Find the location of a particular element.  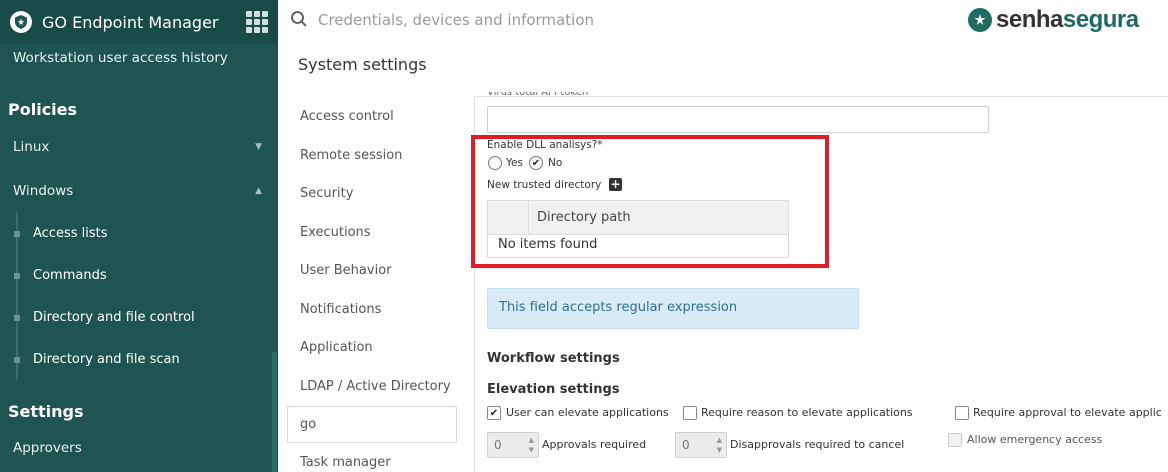

app-title: GO Endpoint Manager is located at coordinates (130, 22).